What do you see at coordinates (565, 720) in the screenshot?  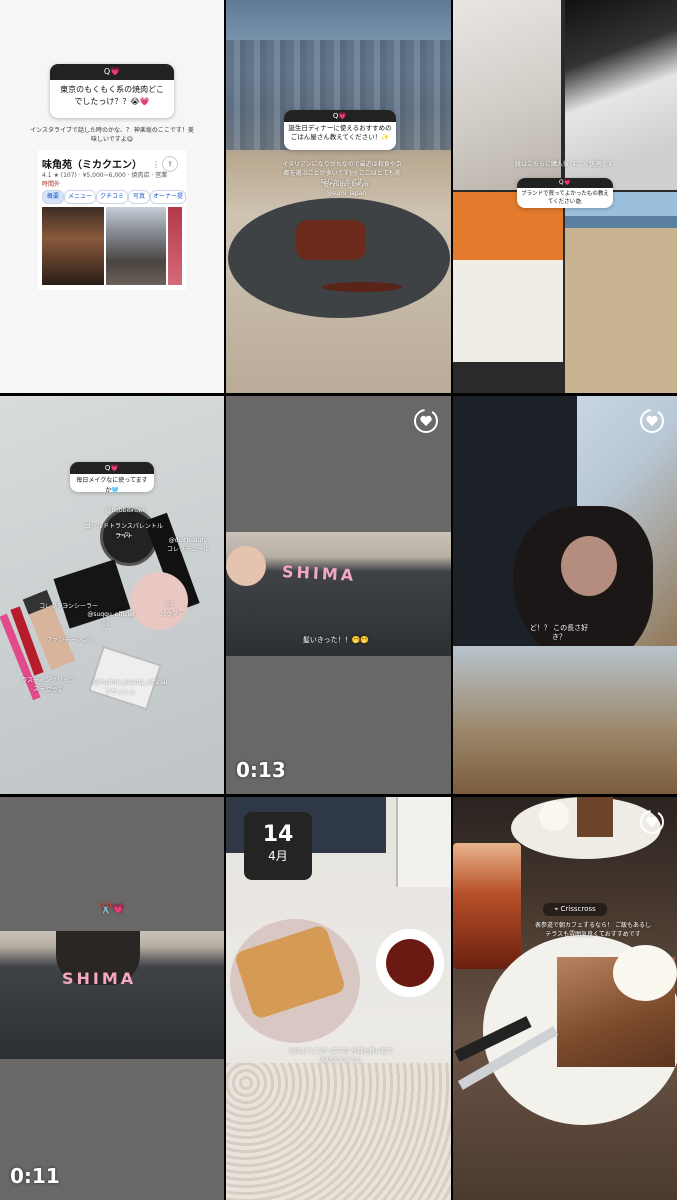 I see `railing` at bounding box center [565, 720].